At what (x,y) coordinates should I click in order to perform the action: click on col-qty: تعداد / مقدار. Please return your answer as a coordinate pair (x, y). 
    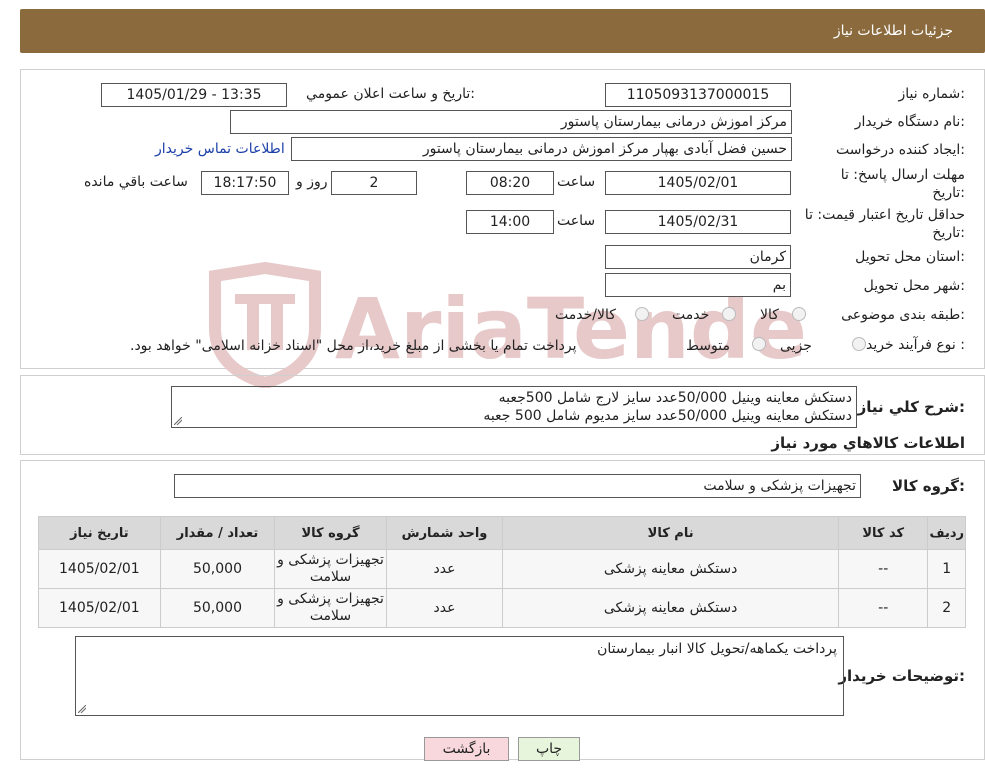
    Looking at the image, I should click on (217, 533).